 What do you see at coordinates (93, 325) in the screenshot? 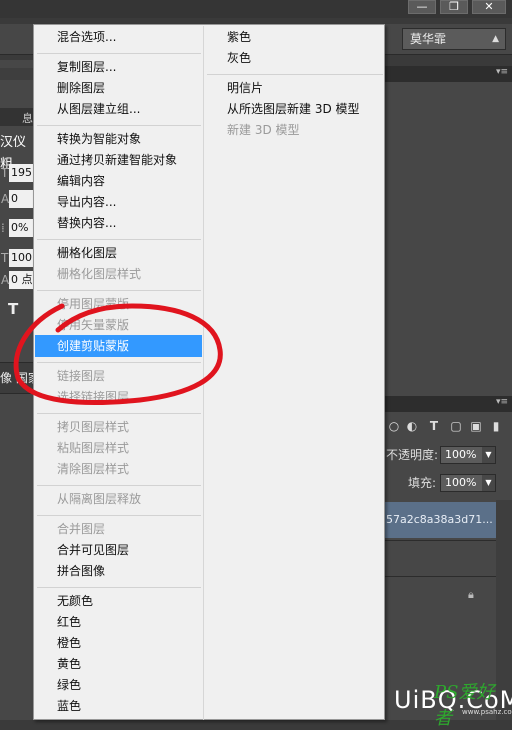
I see `menu-item: 停用矢量蒙版` at bounding box center [93, 325].